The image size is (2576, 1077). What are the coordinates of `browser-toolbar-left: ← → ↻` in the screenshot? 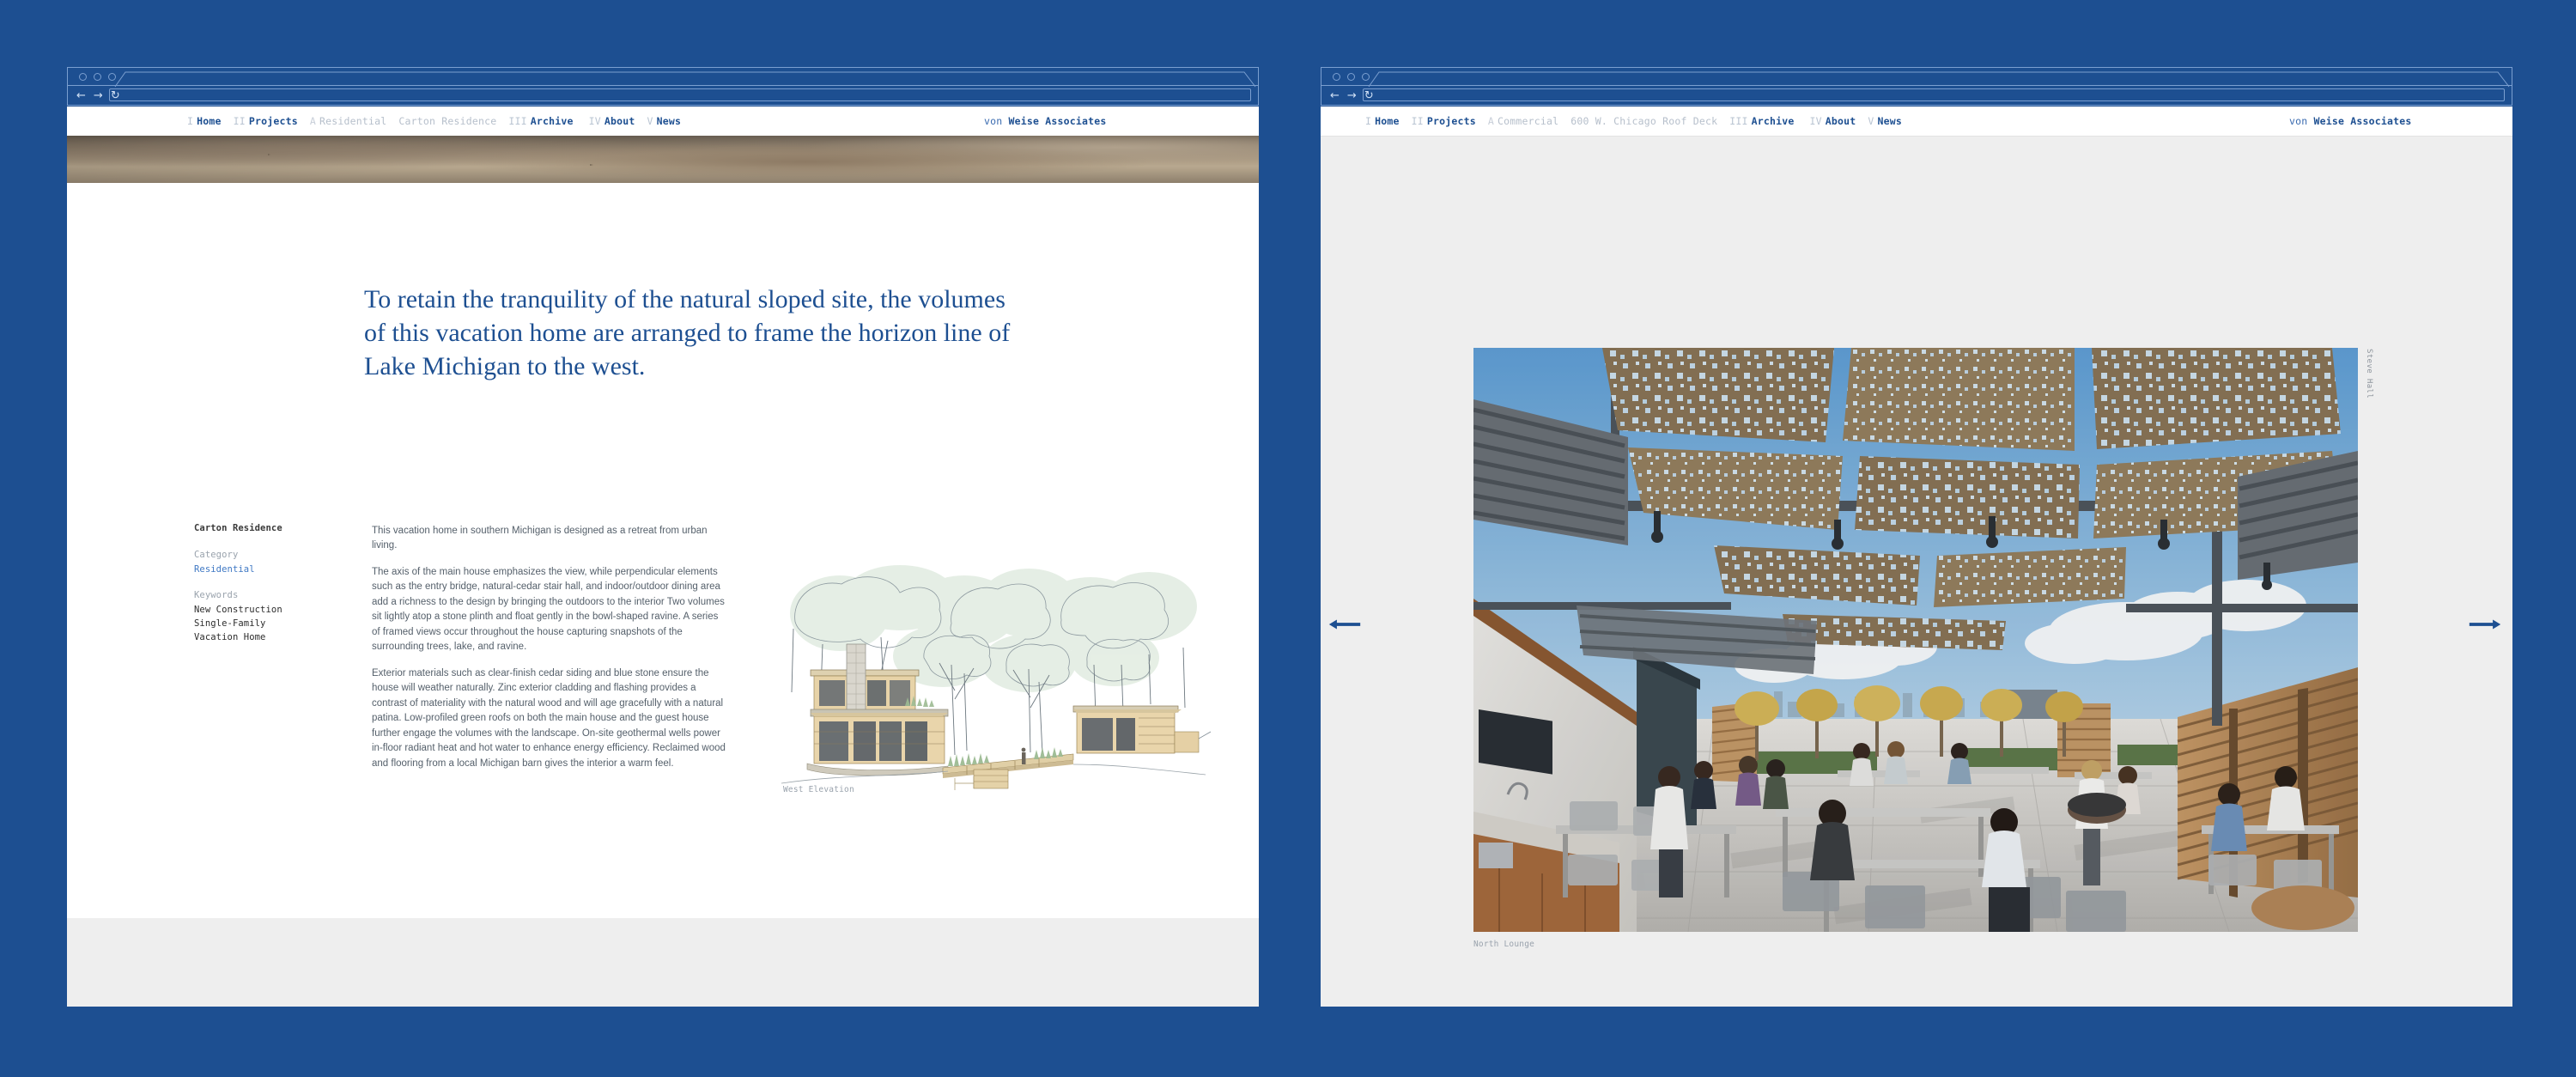 It's located at (663, 95).